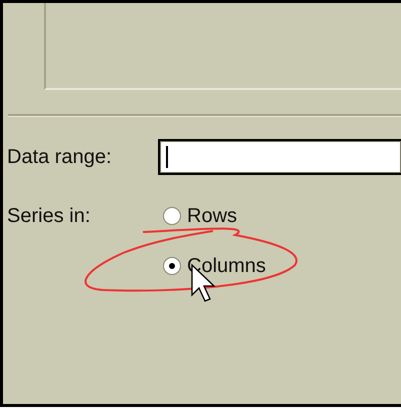 The image size is (401, 410). What do you see at coordinates (279, 157) in the screenshot?
I see `data-range-field` at bounding box center [279, 157].